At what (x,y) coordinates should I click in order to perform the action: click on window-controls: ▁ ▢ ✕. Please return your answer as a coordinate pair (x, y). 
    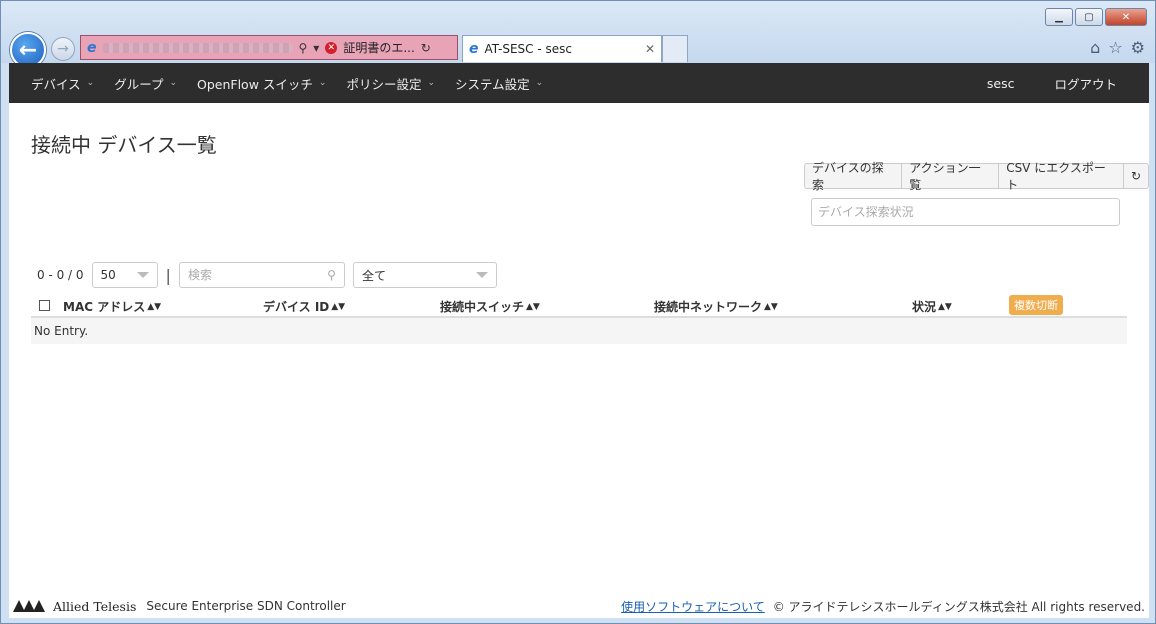
    Looking at the image, I should click on (1096, 17).